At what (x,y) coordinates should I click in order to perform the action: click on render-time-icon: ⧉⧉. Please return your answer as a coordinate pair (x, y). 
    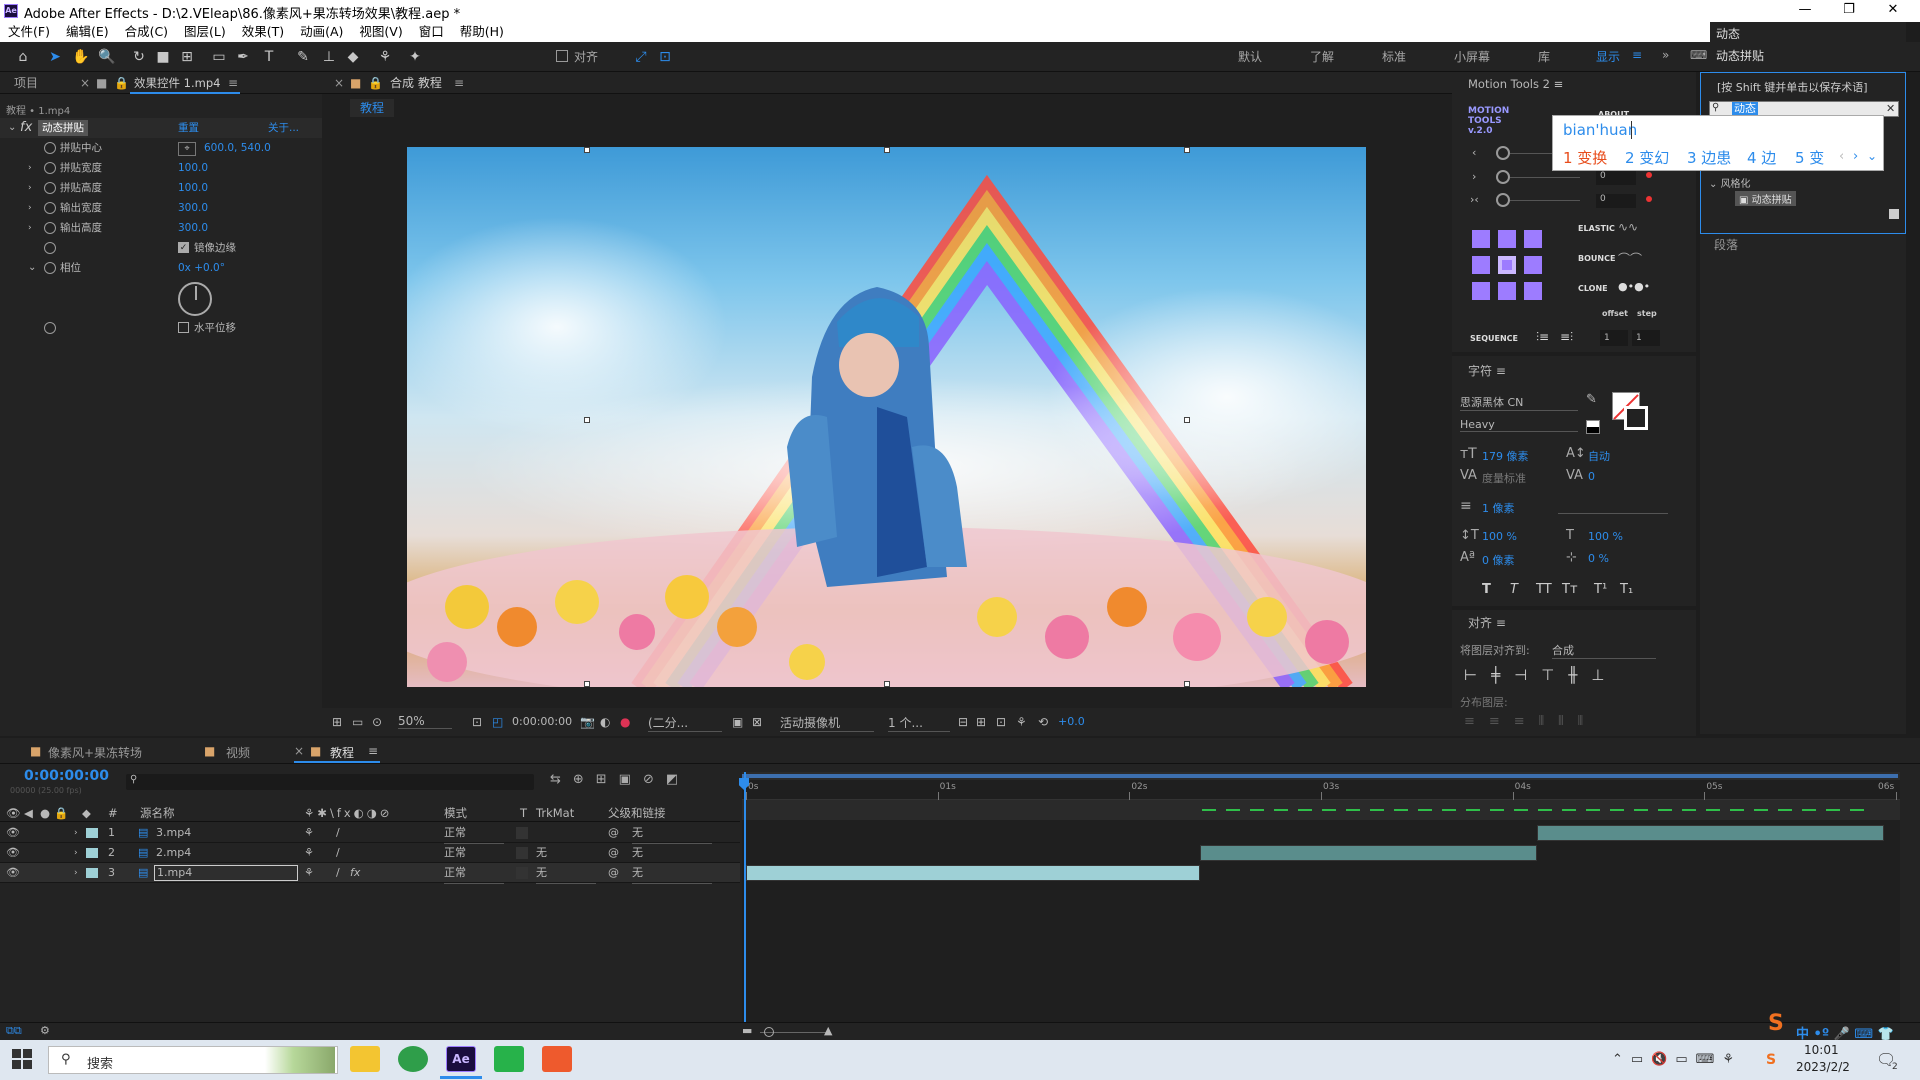
    Looking at the image, I should click on (14, 1031).